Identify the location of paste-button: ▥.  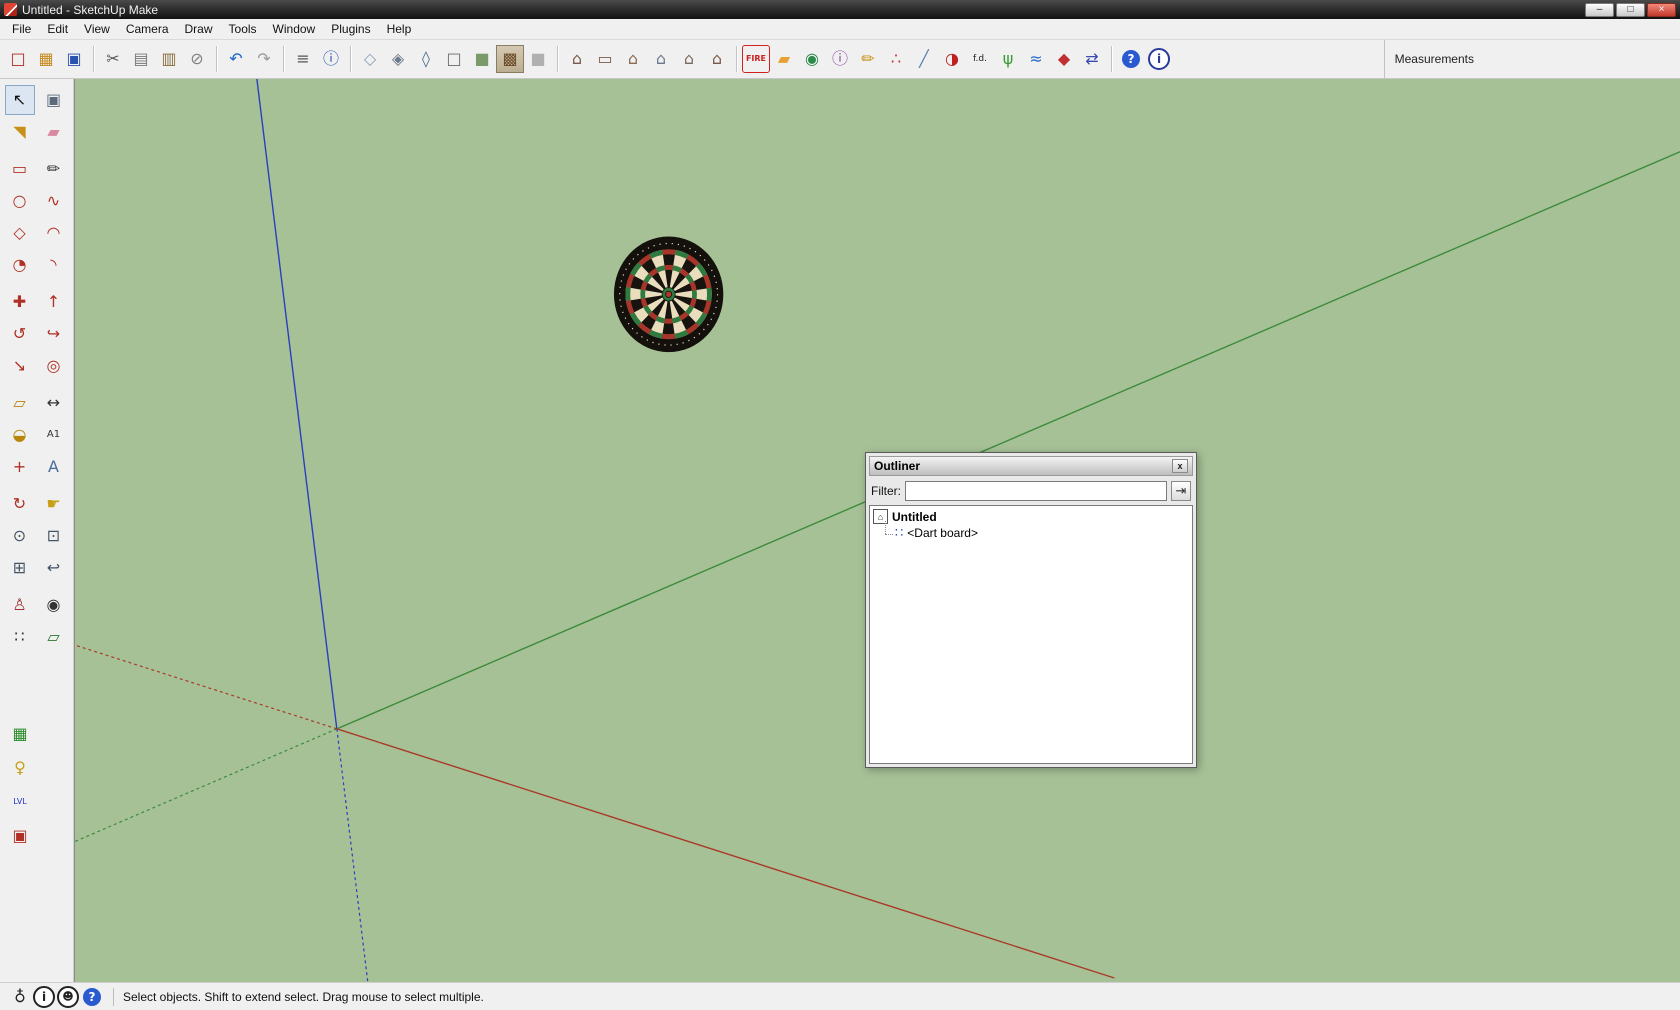
(169, 59).